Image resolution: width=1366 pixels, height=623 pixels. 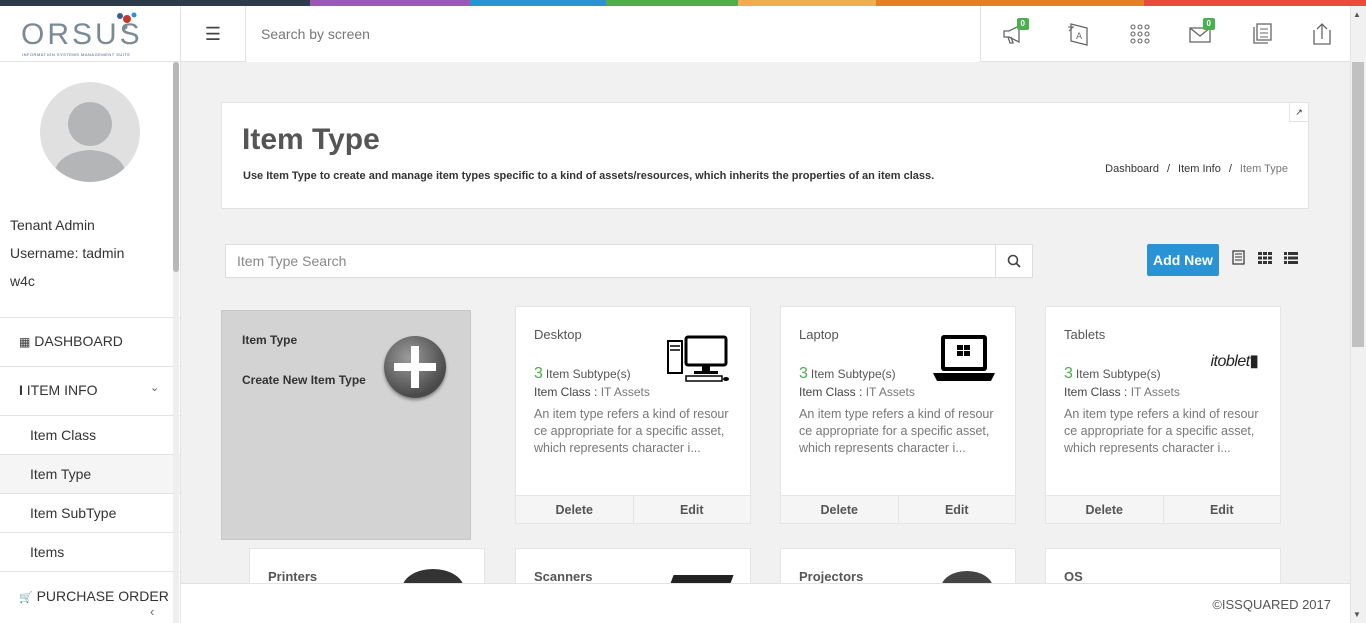 What do you see at coordinates (62, 390) in the screenshot?
I see `sidebar-item-label: ITEM INFO` at bounding box center [62, 390].